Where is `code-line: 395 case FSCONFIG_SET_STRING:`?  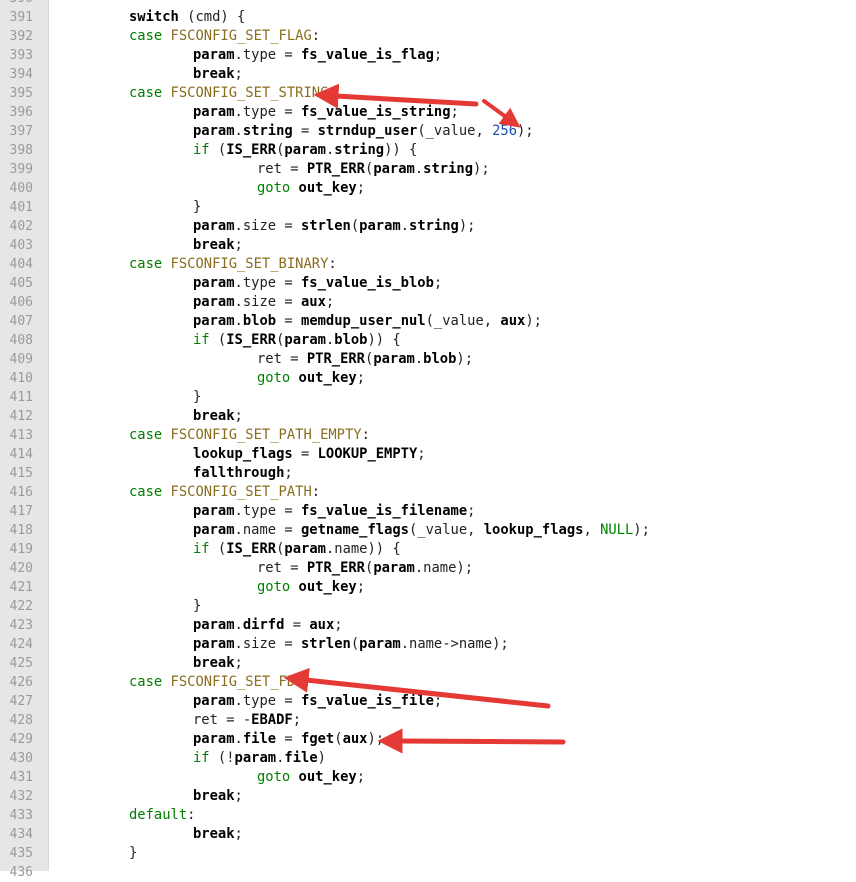 code-line: 395 case FSCONFIG_SET_STRING: is located at coordinates (428, 93).